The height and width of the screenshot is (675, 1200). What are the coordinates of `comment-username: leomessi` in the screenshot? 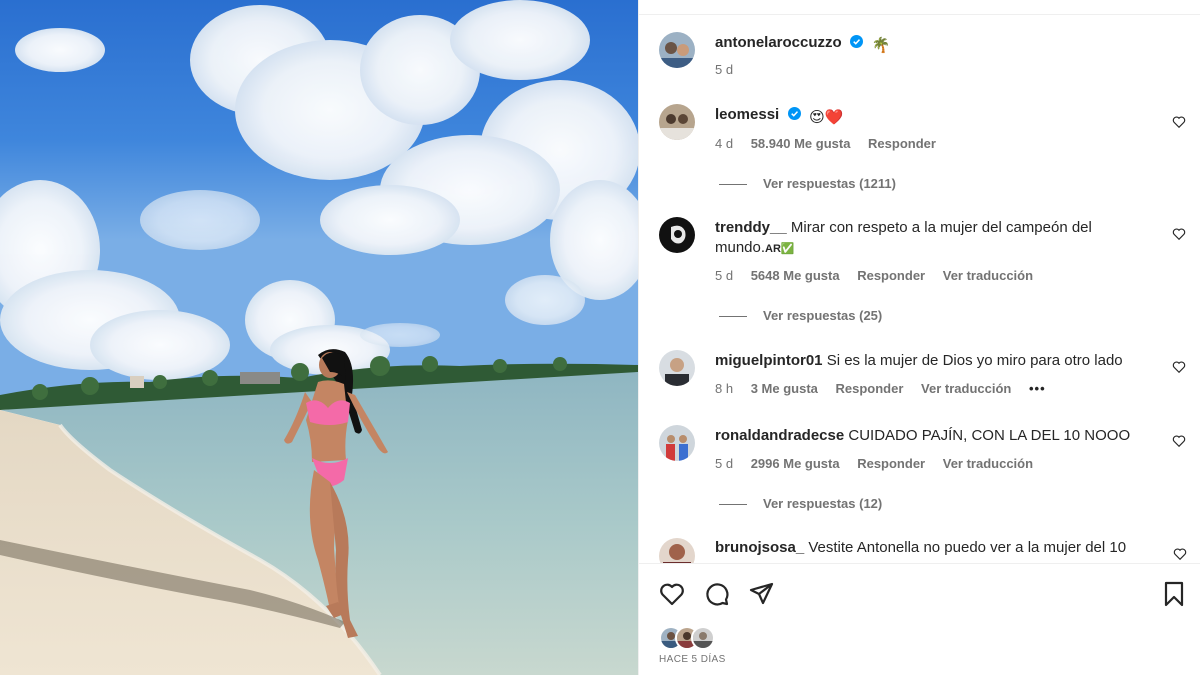 It's located at (747, 114).